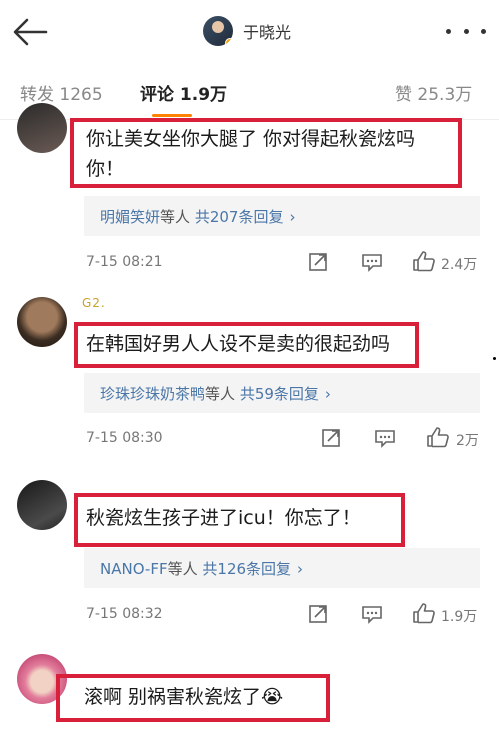 The image size is (499, 730). What do you see at coordinates (249, 91) in the screenshot?
I see `tab-bar: 转发 1265 评论 1.9万 赞 25.3万` at bounding box center [249, 91].